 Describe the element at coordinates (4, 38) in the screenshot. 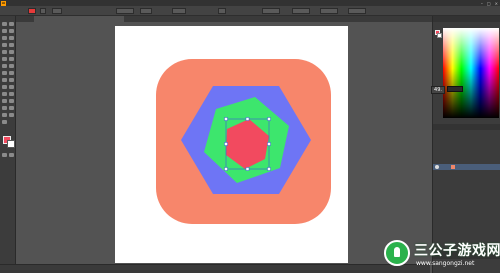

I see `pen-tool-icon` at that location.